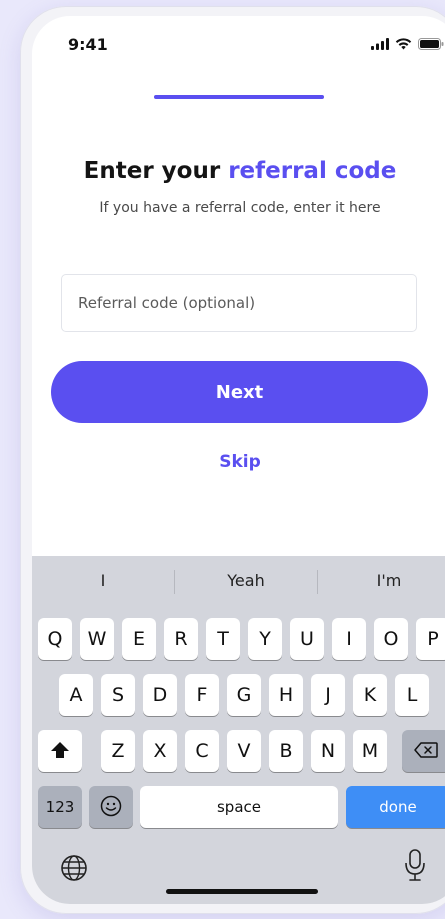 The height and width of the screenshot is (919, 445). Describe the element at coordinates (202, 751) in the screenshot. I see `key-c: C` at that location.